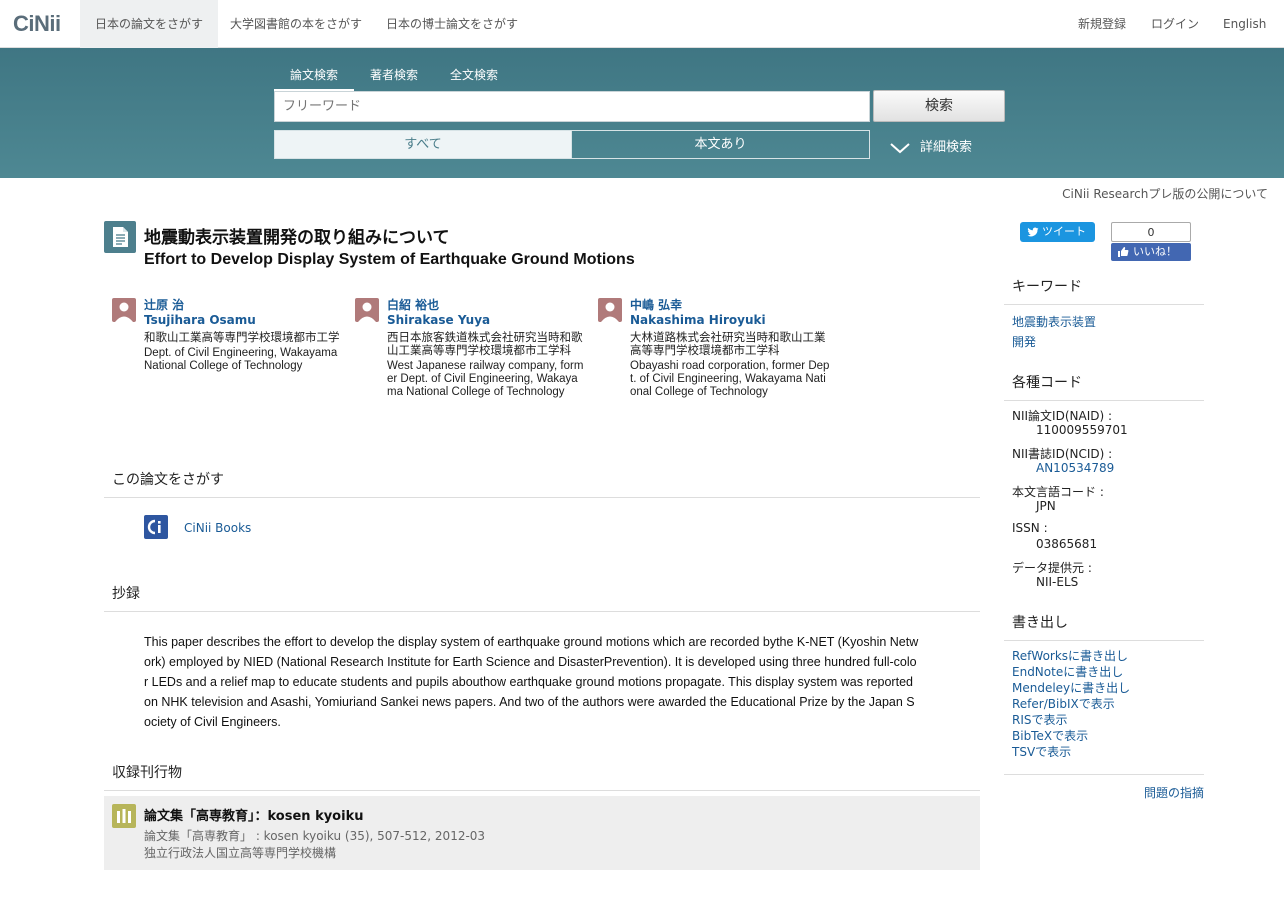  I want to click on journal-icon, so click(124, 816).